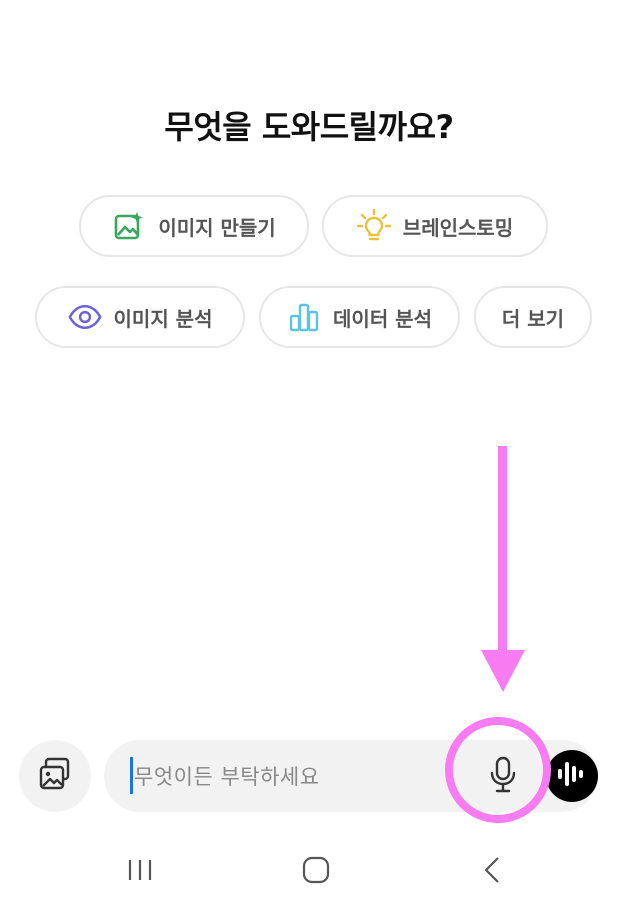 The width and height of the screenshot is (618, 903). I want to click on chip-label: 이미지 분석, so click(163, 318).